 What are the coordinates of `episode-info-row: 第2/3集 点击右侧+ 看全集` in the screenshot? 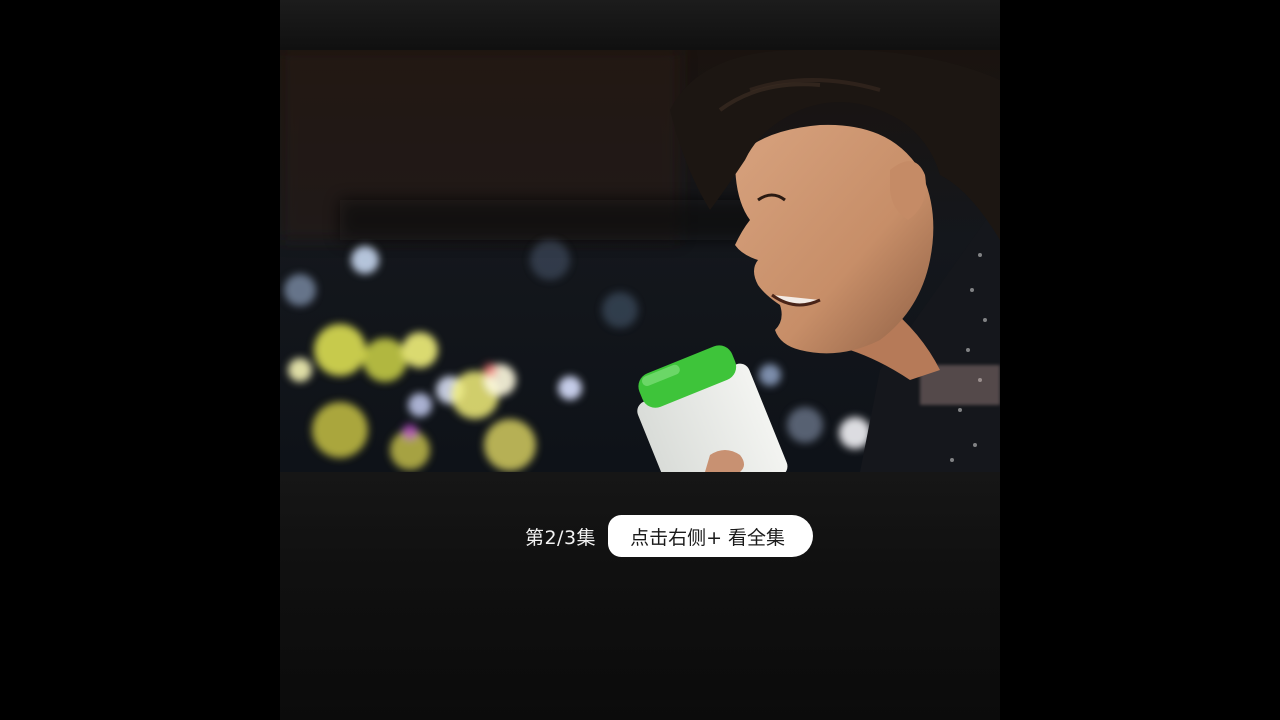 It's located at (640, 536).